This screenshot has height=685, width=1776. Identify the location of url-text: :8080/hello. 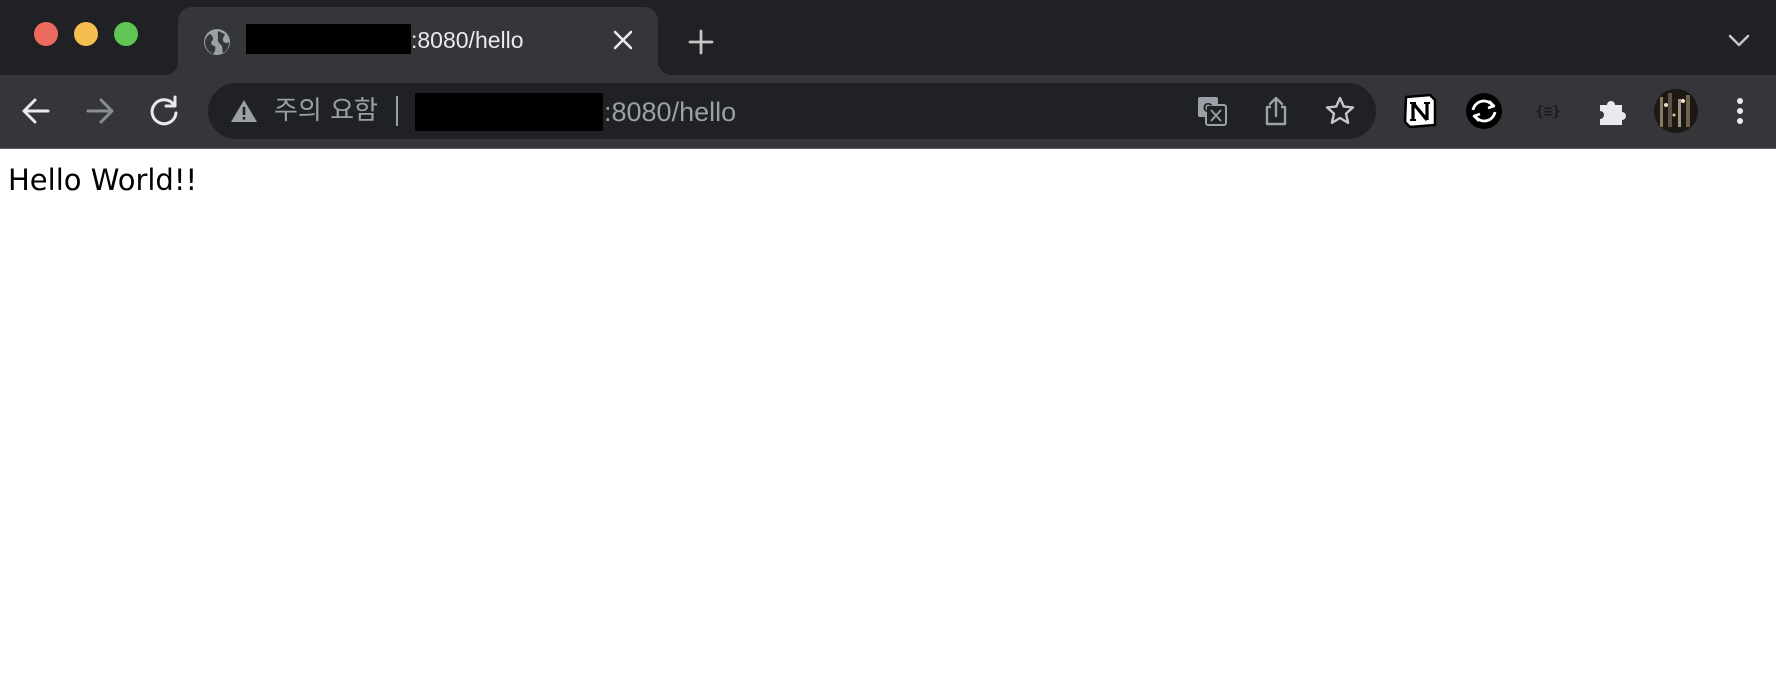
(670, 112).